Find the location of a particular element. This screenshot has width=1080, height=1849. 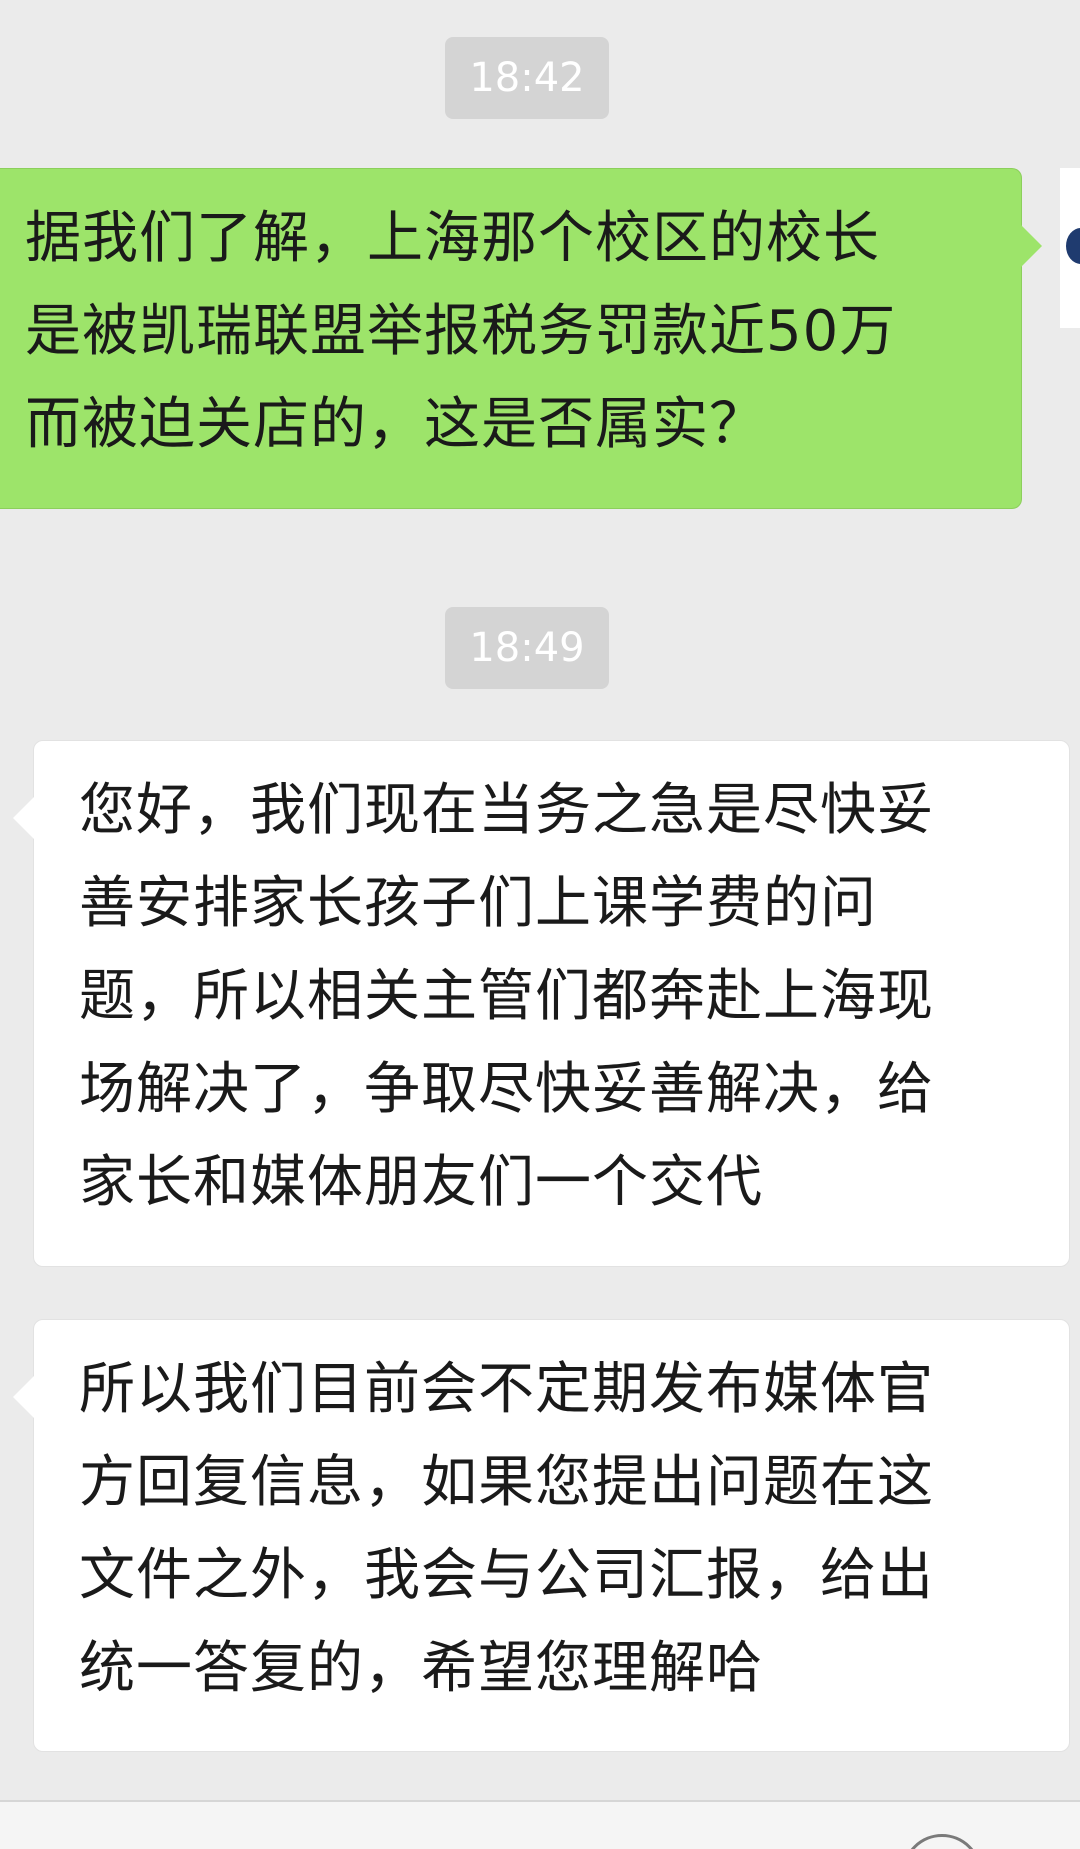

timestamp: 18:49 is located at coordinates (527, 648).